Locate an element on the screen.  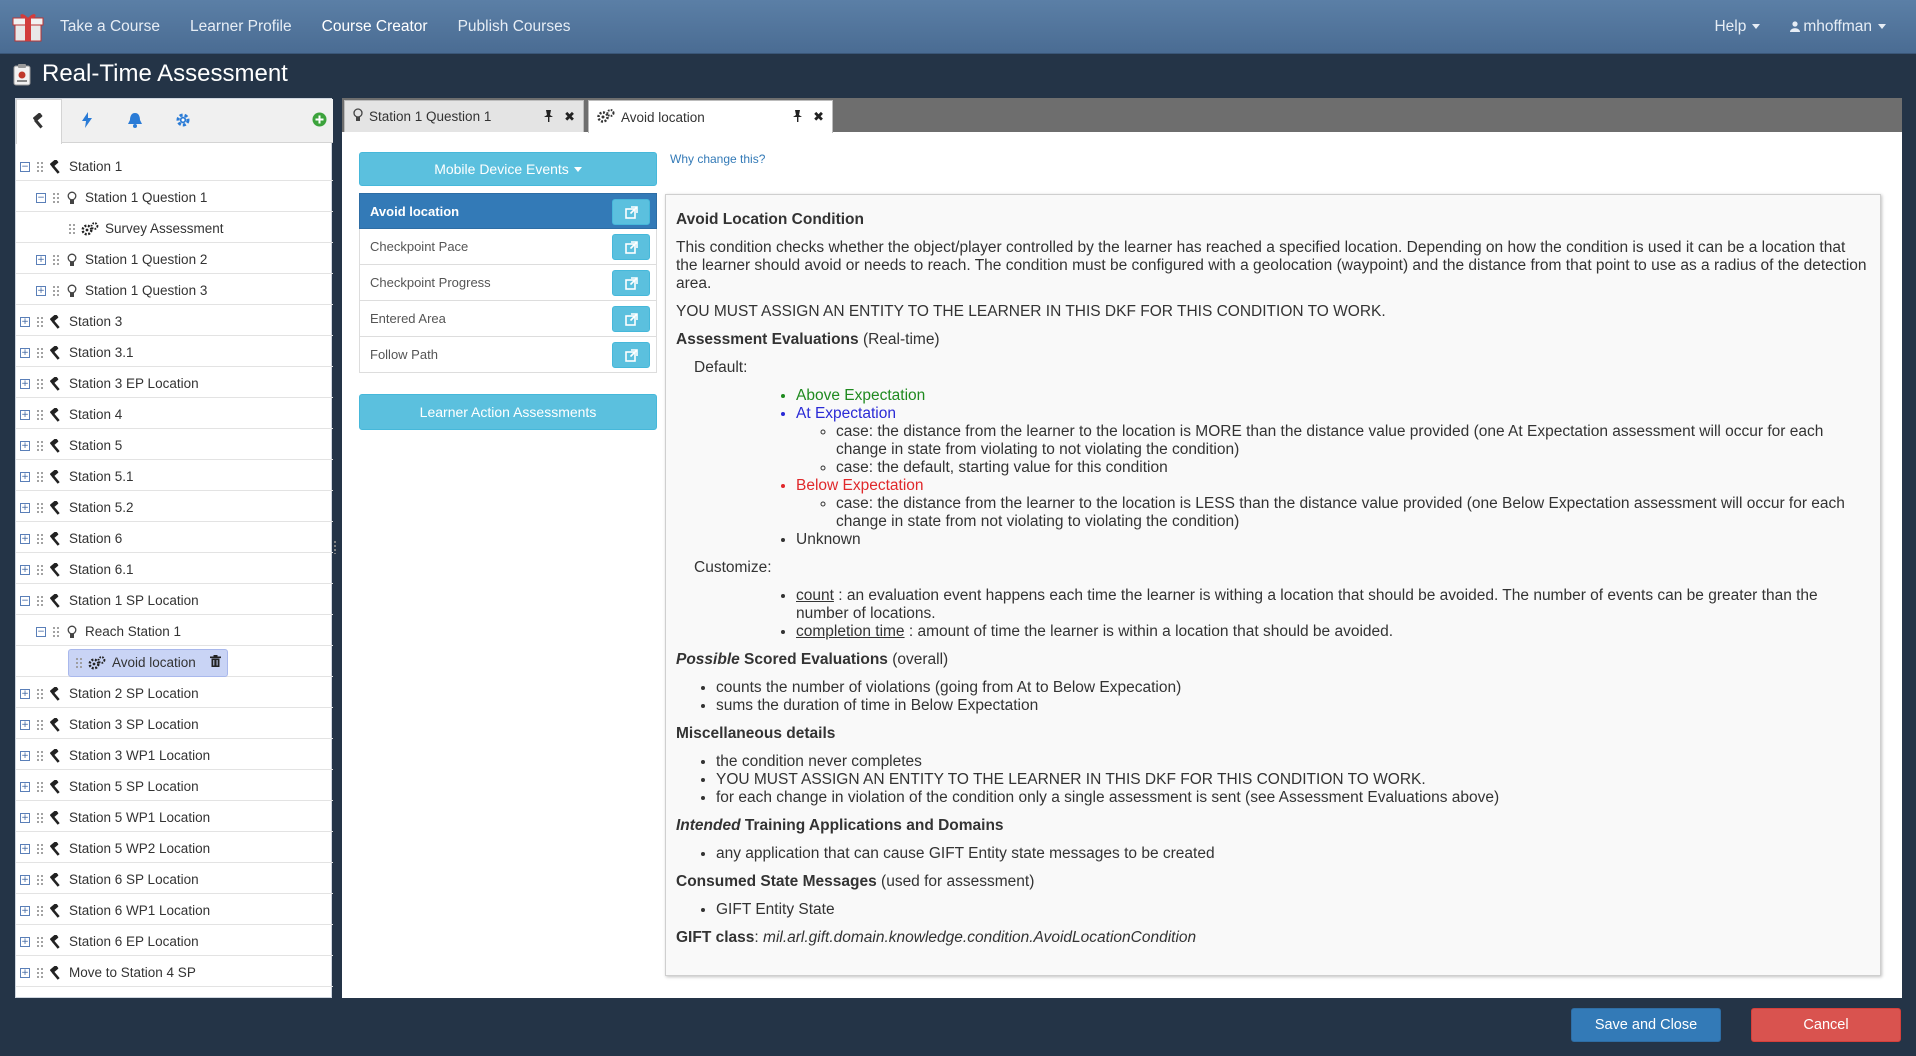
tree-row: − Station 1 SP Location is located at coordinates (174, 601).